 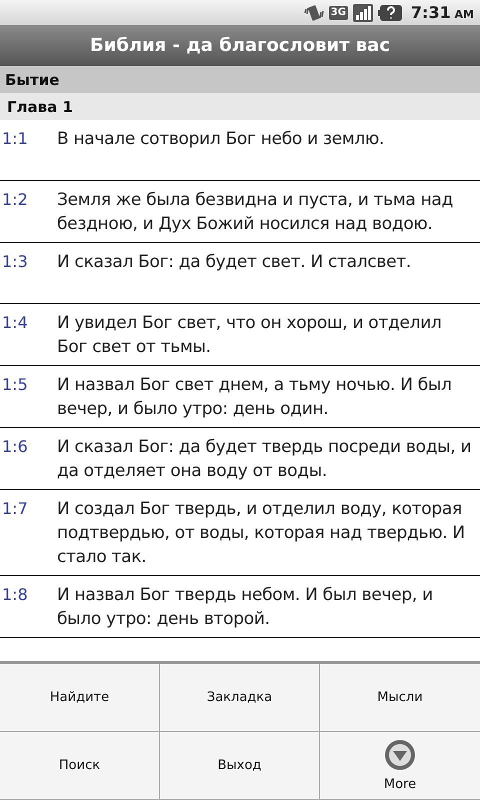 What do you see at coordinates (400, 698) in the screenshot?
I see `menu-item: Мысли` at bounding box center [400, 698].